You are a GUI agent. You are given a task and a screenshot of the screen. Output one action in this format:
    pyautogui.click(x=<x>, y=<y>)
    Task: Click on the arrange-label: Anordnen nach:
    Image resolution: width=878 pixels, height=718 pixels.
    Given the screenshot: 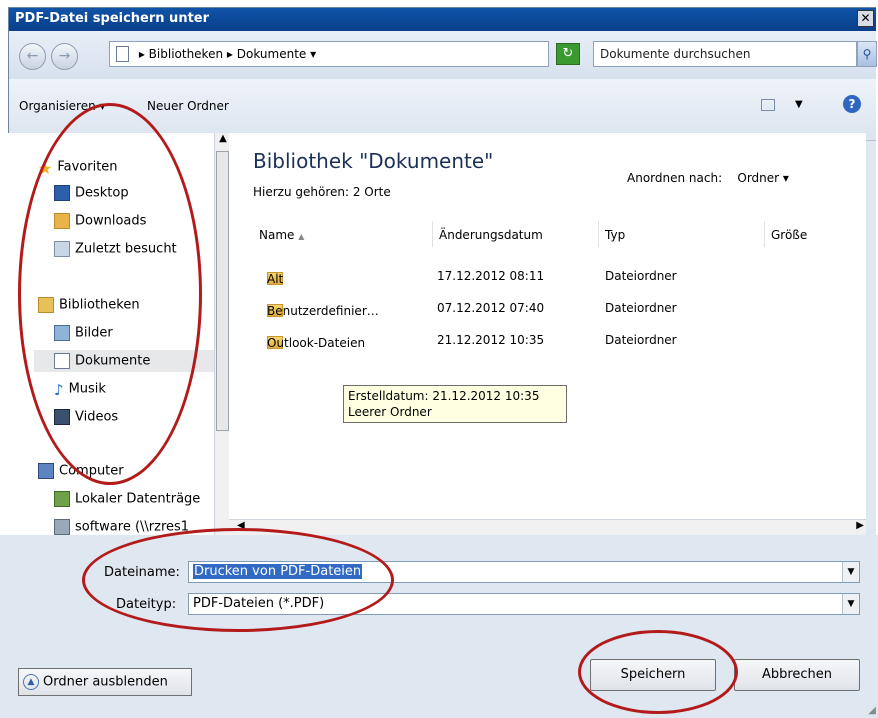 What is the action you would take?
    pyautogui.click(x=675, y=178)
    